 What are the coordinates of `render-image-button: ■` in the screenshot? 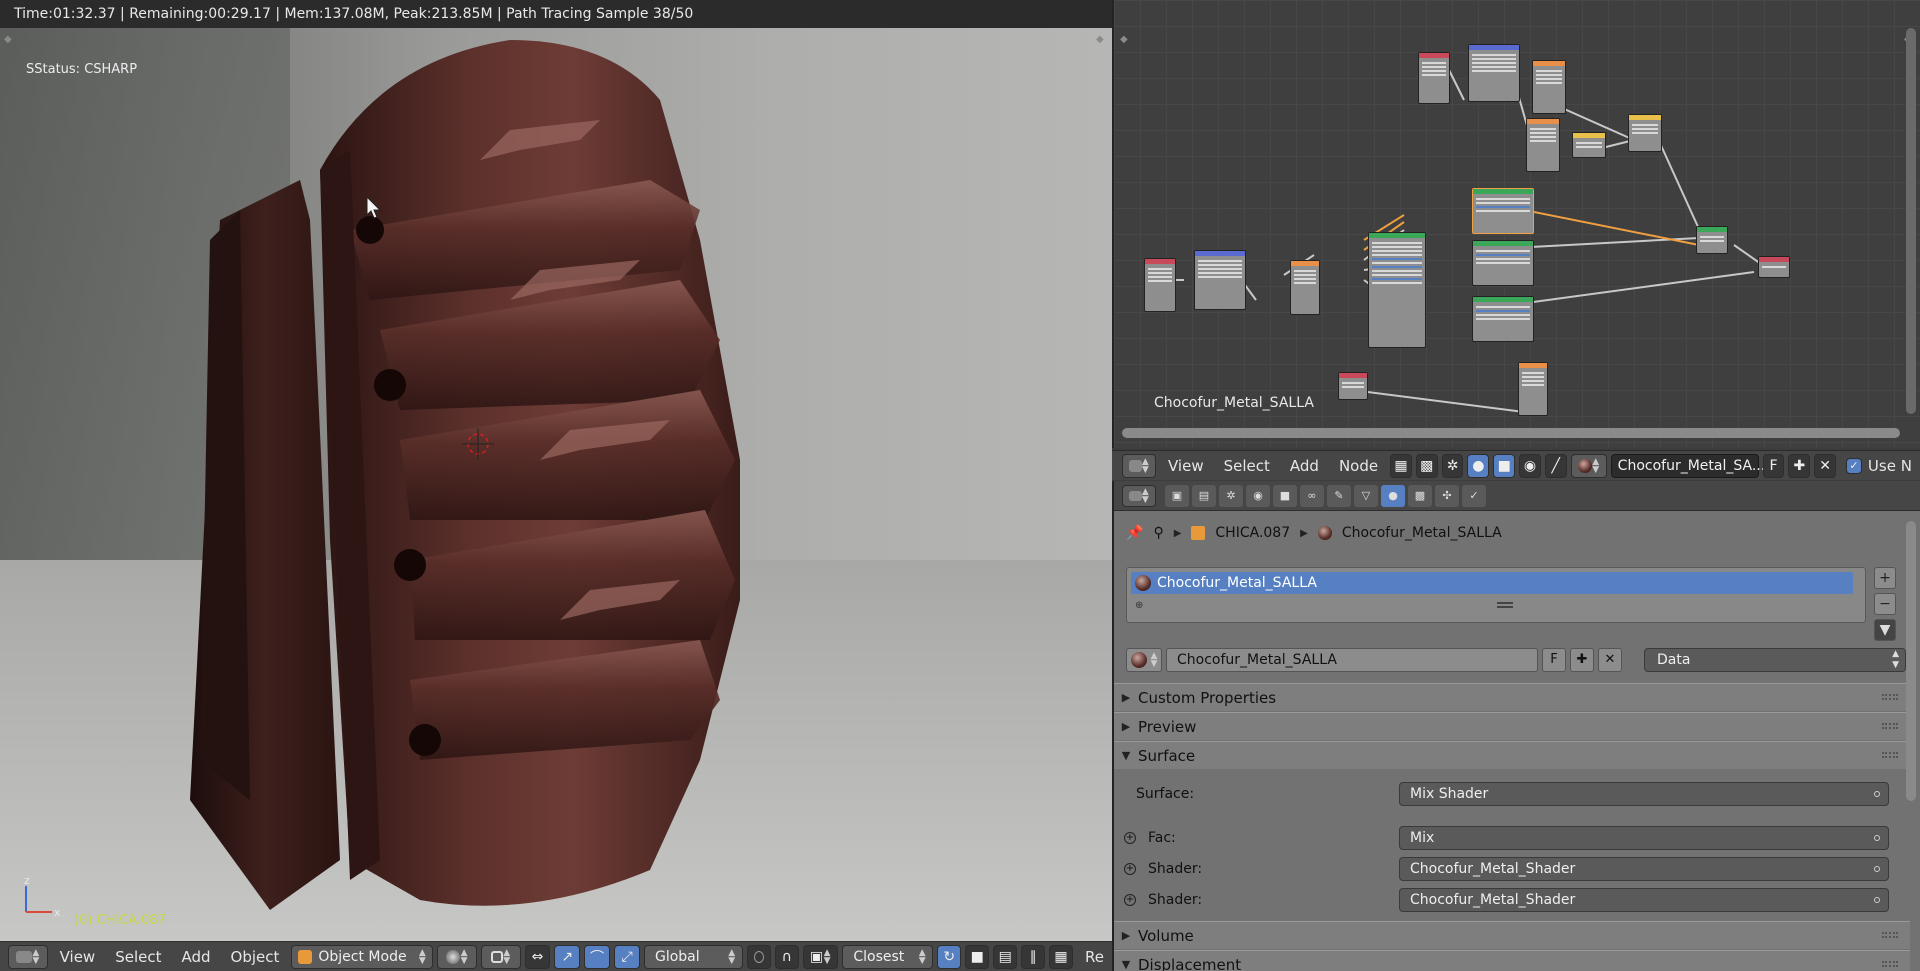 It's located at (977, 956).